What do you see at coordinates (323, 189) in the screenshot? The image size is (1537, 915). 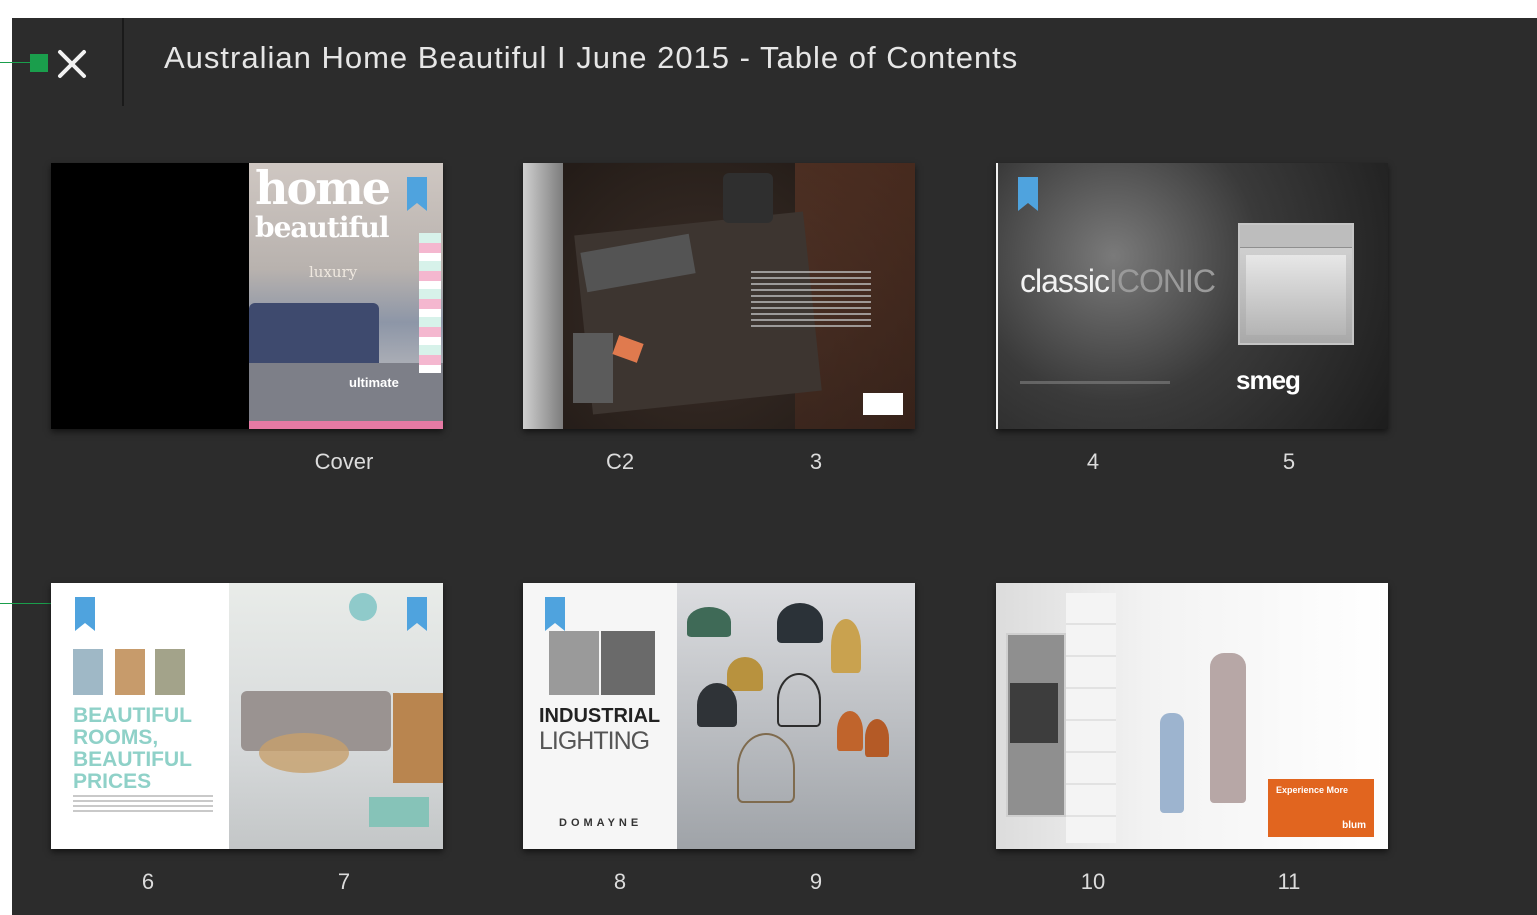 I see `cover-brand: home` at bounding box center [323, 189].